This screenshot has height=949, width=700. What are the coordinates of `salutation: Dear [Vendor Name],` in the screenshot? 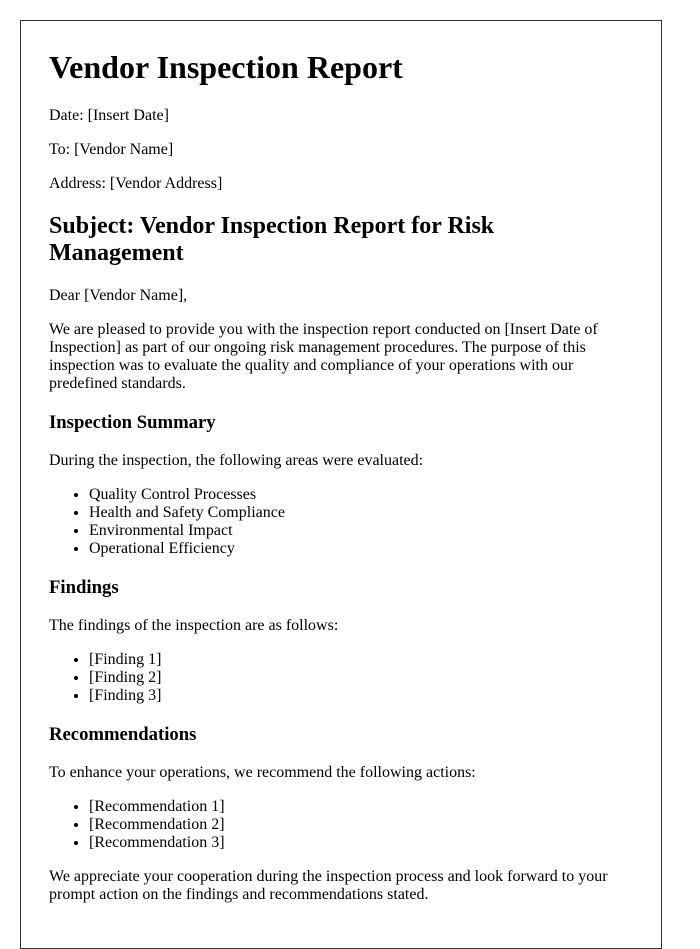 It's located at (118, 295).